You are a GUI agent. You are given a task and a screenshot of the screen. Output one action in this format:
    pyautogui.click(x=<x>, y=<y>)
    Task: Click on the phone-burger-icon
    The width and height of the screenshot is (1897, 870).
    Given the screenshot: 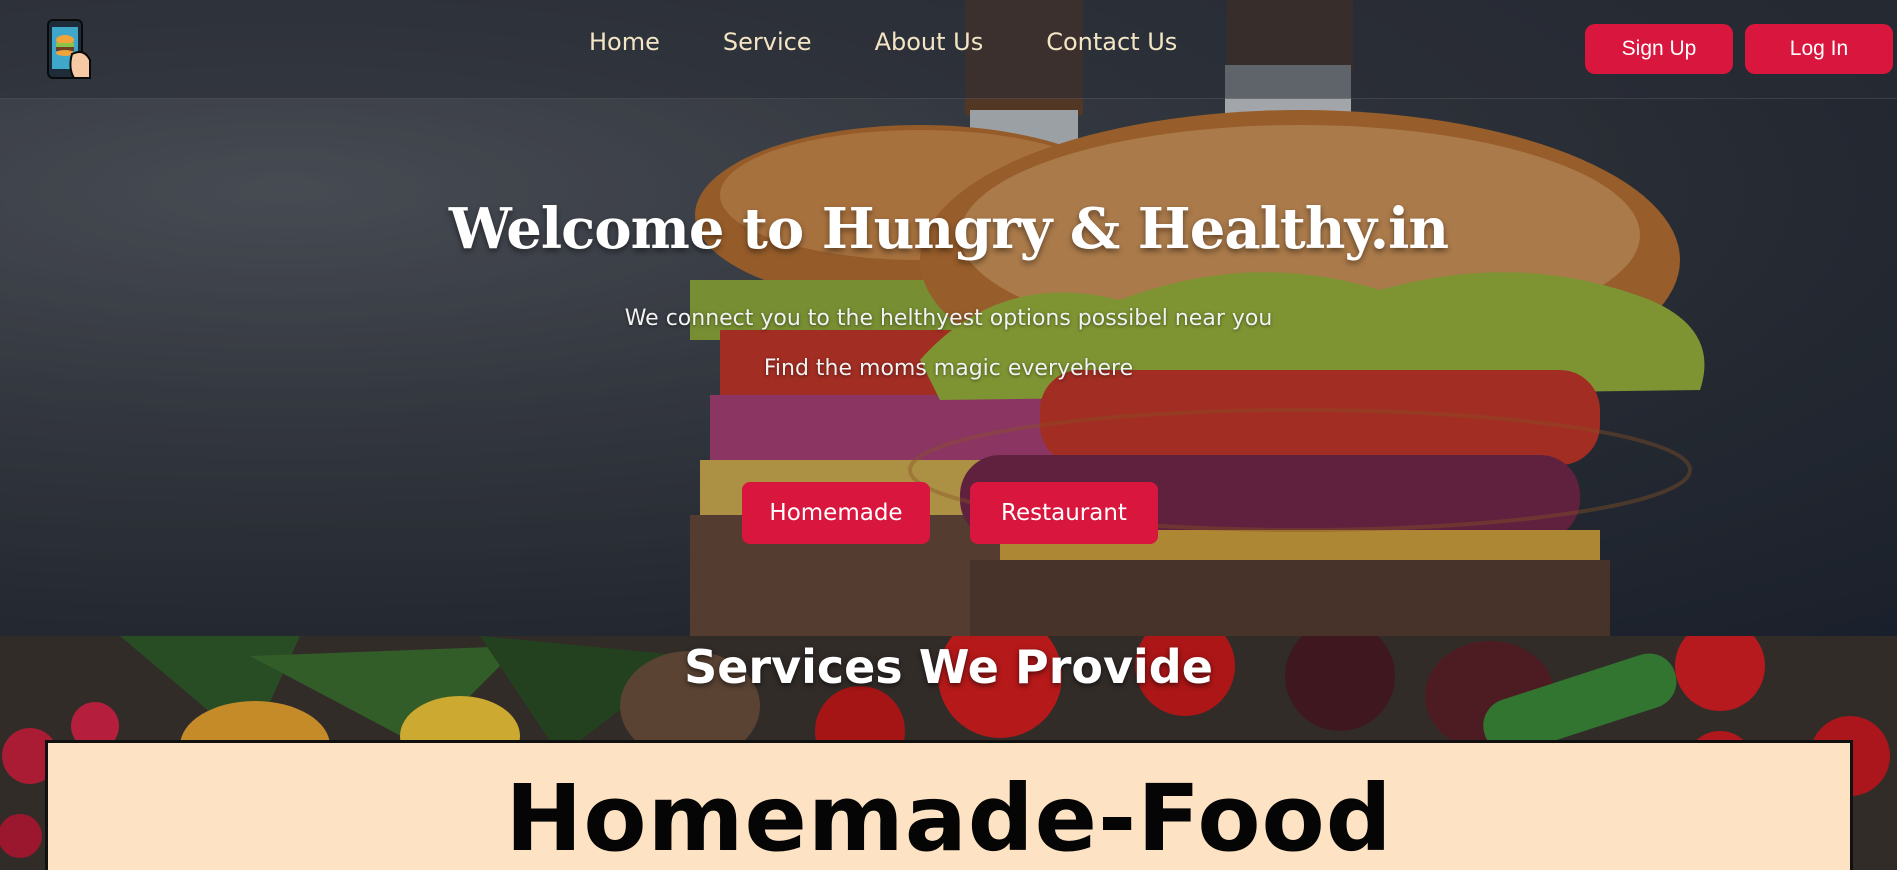 What is the action you would take?
    pyautogui.click(x=69, y=50)
    